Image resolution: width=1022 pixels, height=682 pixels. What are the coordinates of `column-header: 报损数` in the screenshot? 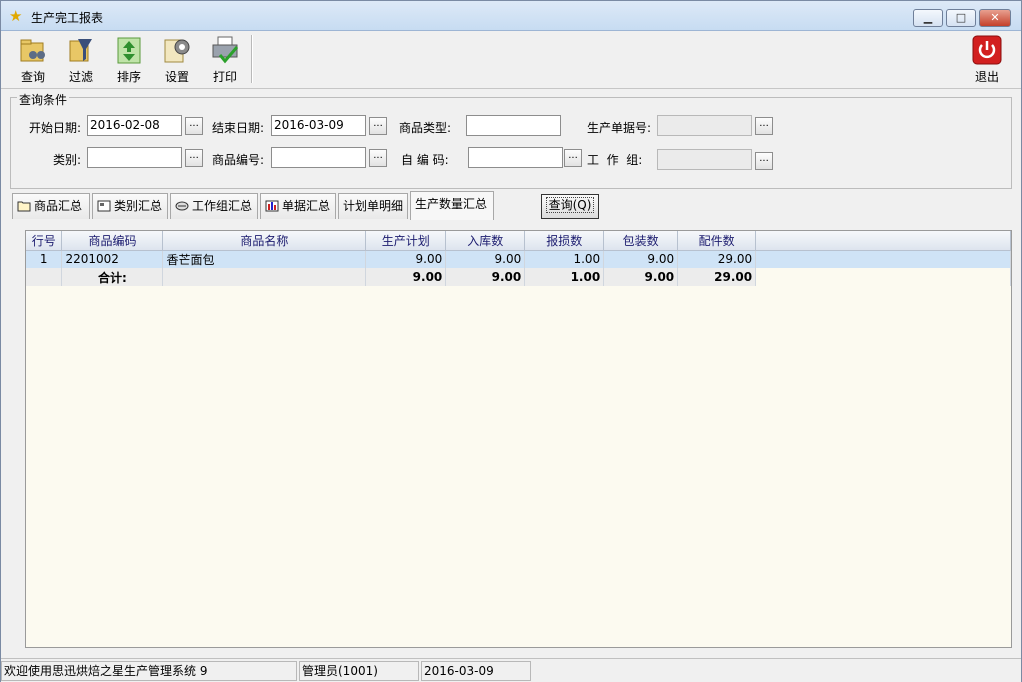 It's located at (564, 241).